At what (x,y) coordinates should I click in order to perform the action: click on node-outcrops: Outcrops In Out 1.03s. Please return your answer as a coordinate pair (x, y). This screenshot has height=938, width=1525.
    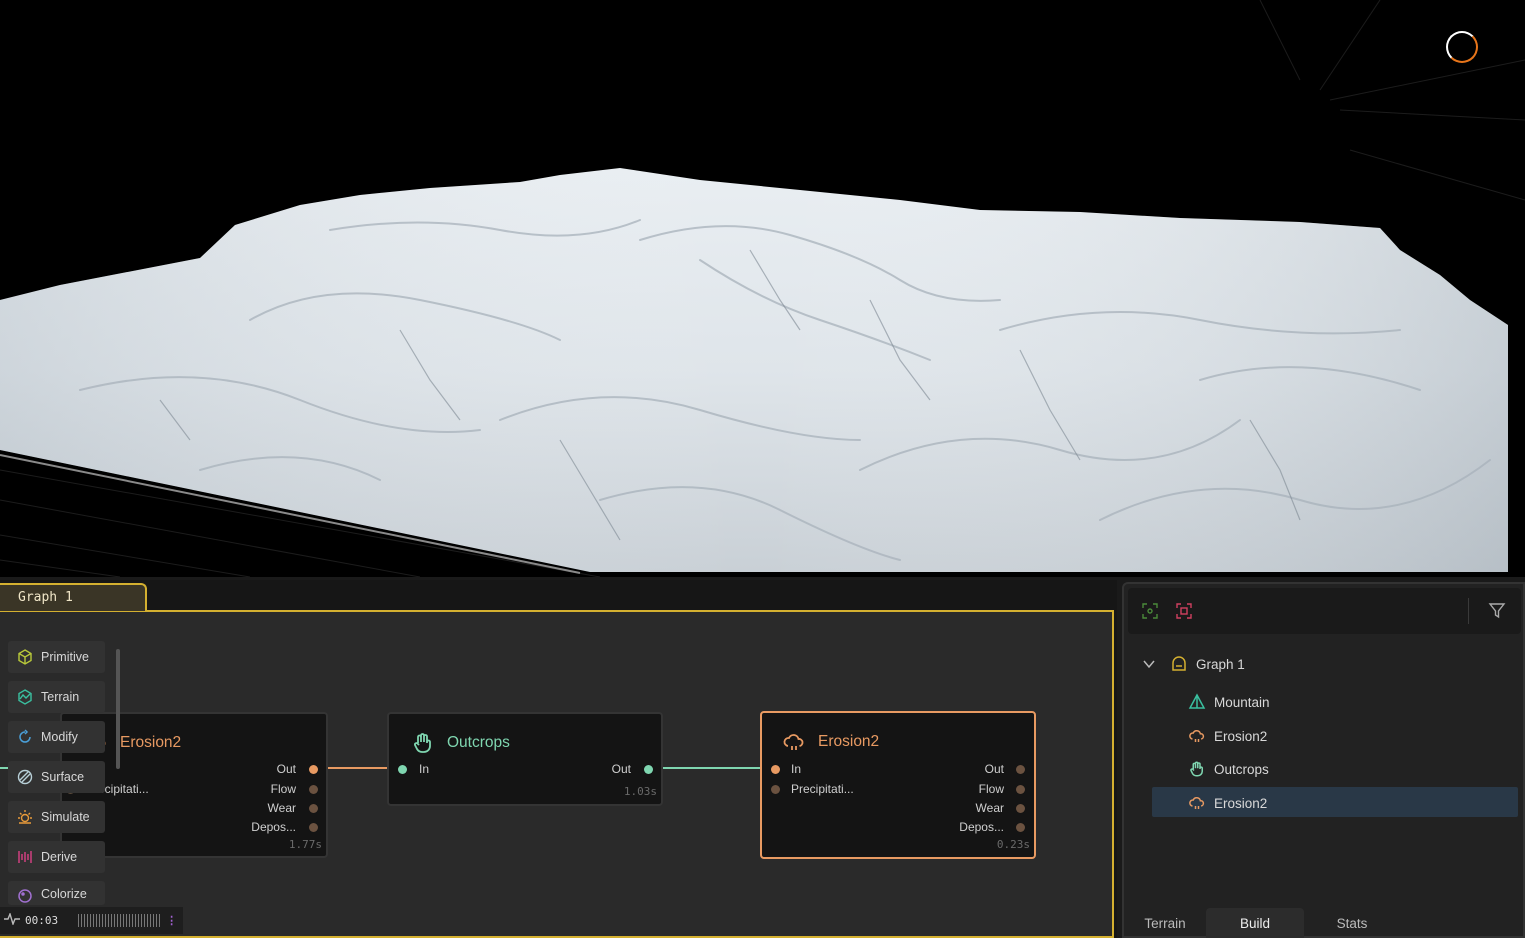
    Looking at the image, I should click on (525, 759).